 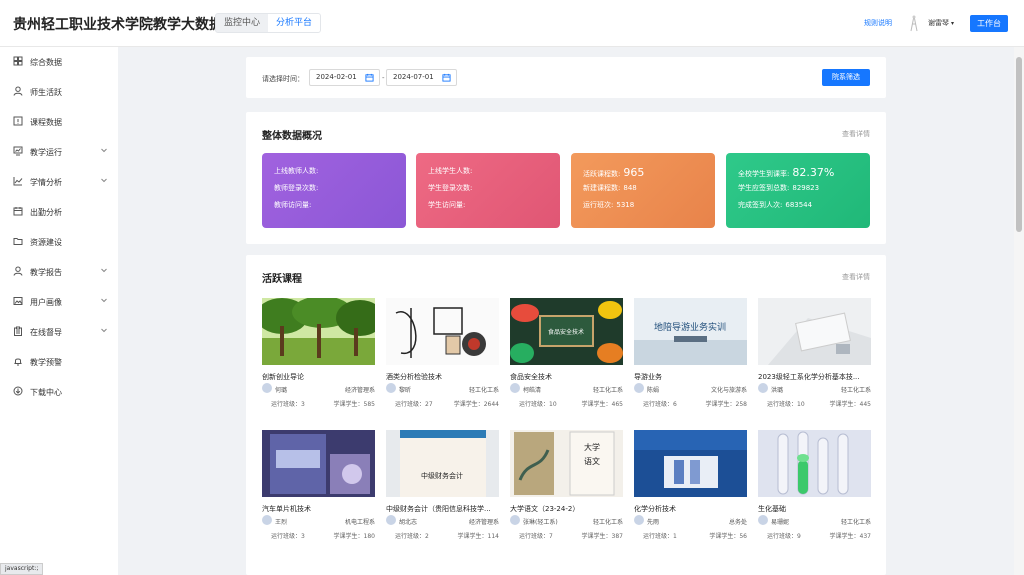 What do you see at coordinates (675, 536) in the screenshot?
I see `classes-value: 1` at bounding box center [675, 536].